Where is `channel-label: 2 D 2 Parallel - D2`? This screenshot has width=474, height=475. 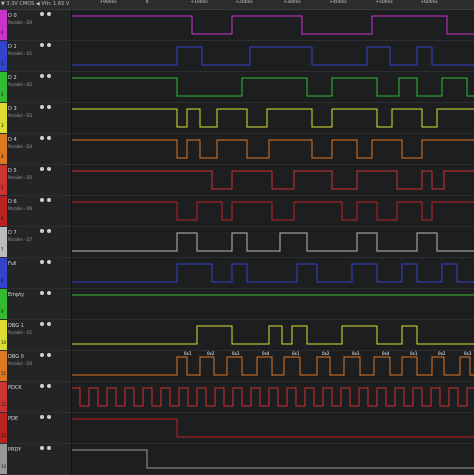
channel-label: 2 D 2 Parallel - D2 is located at coordinates (36, 87).